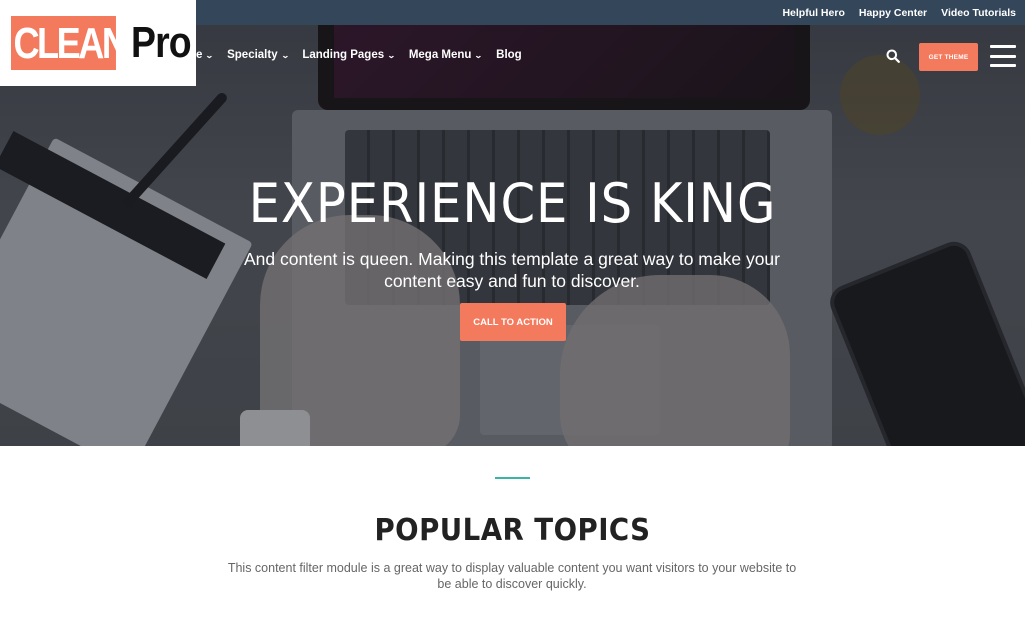 The image size is (1025, 641). I want to click on logo-pro-text: Pro, so click(161, 42).